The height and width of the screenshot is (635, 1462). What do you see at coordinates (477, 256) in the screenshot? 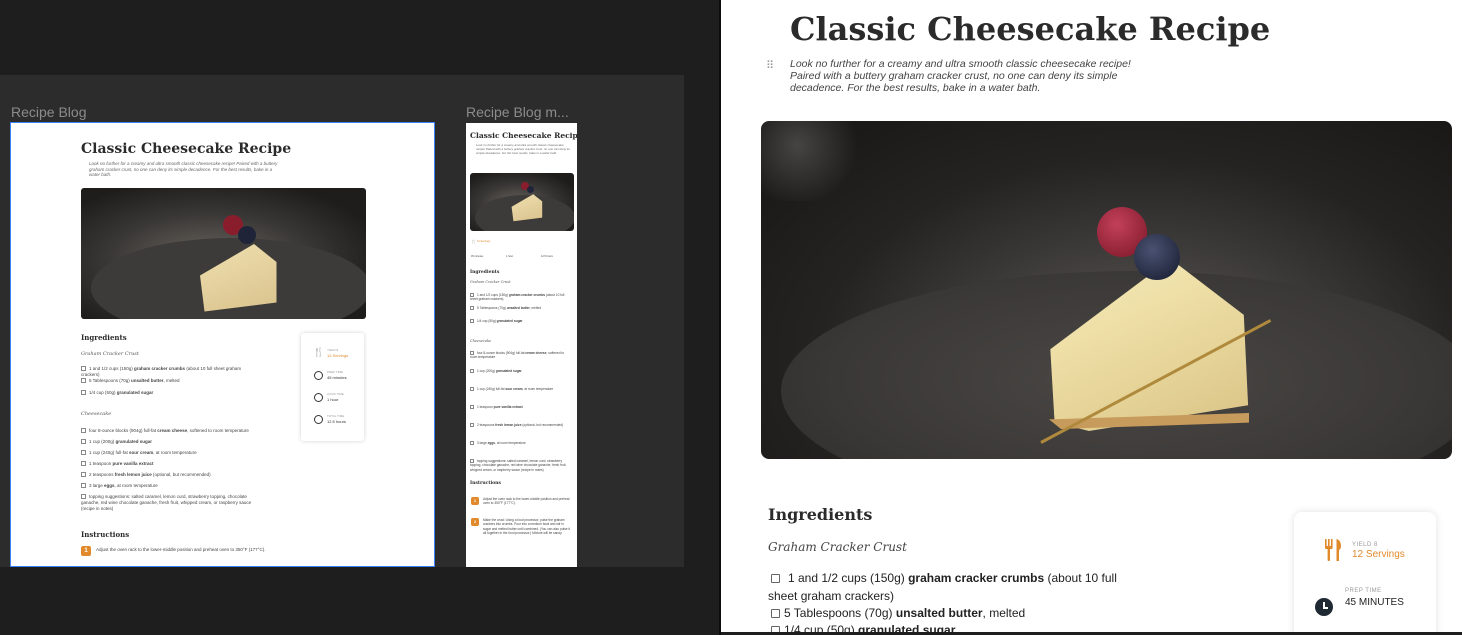
I see `mobile-prep-value: 45 minutes` at bounding box center [477, 256].